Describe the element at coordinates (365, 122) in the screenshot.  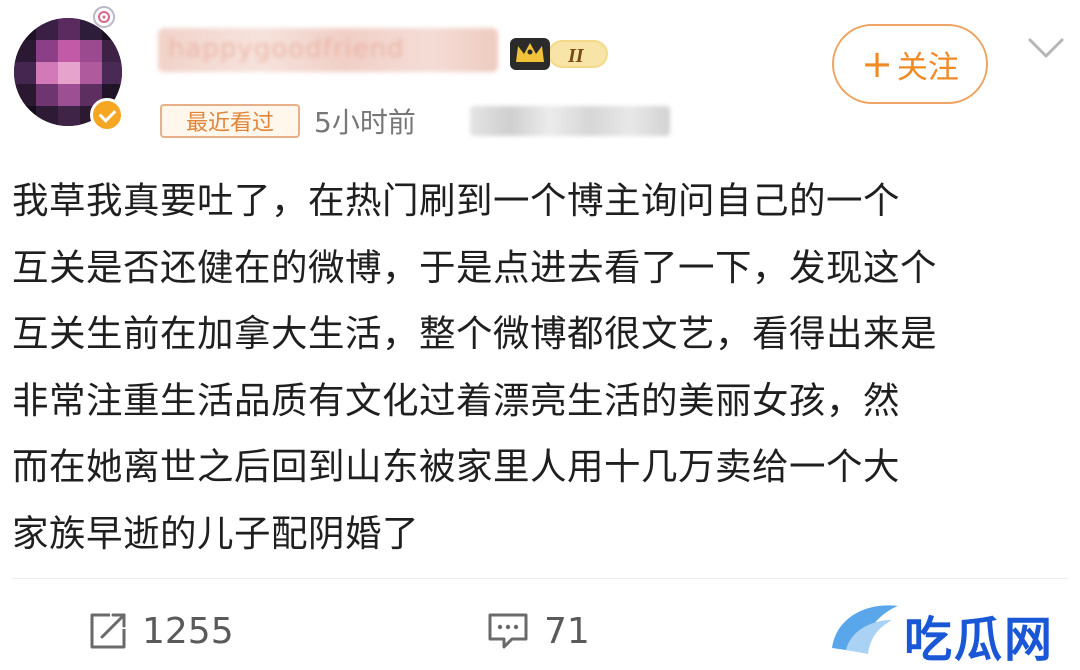
I see `post-time: 5小时前` at that location.